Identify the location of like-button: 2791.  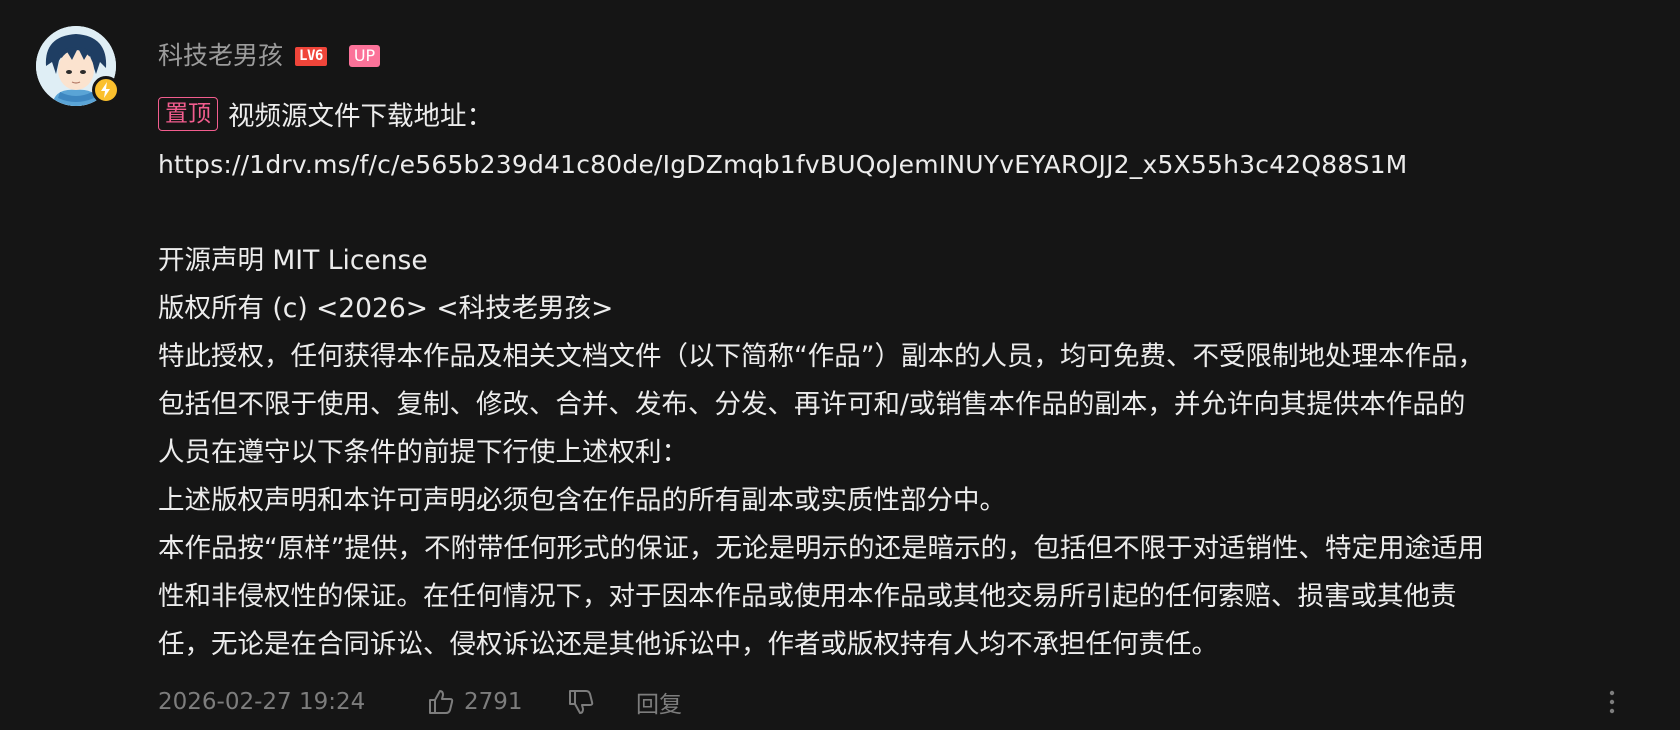
(496, 702).